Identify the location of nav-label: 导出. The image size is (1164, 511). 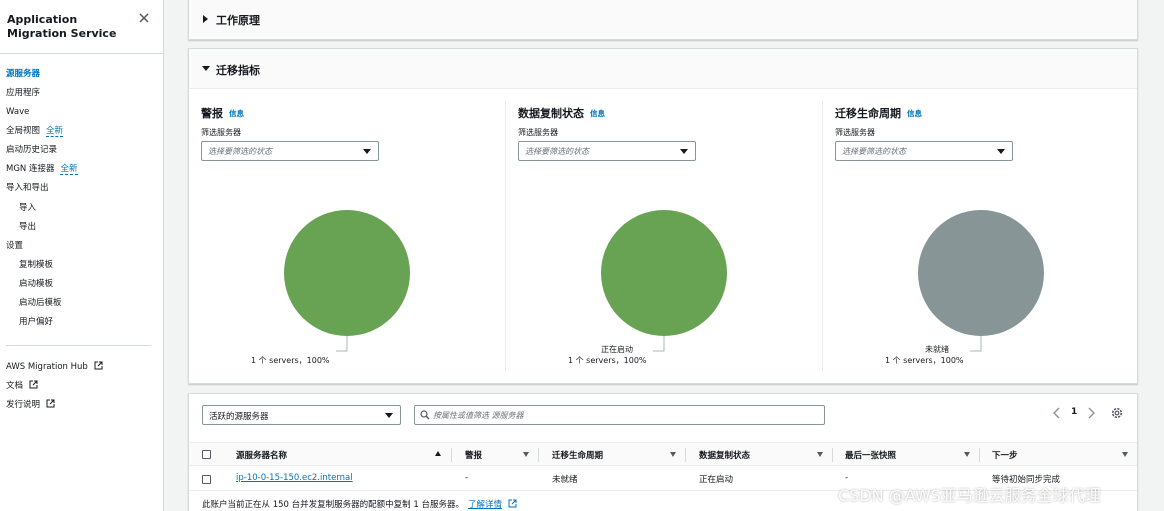
(28, 227).